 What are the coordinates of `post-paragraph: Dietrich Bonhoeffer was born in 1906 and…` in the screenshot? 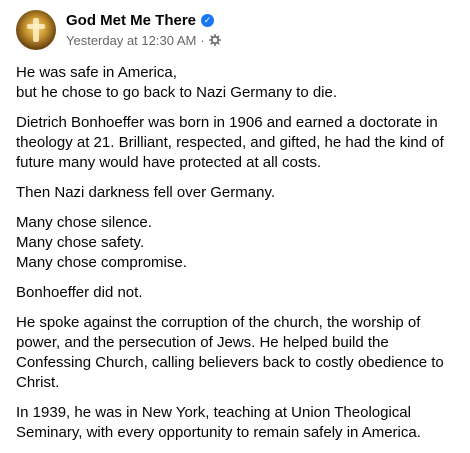 It's located at (230, 142).